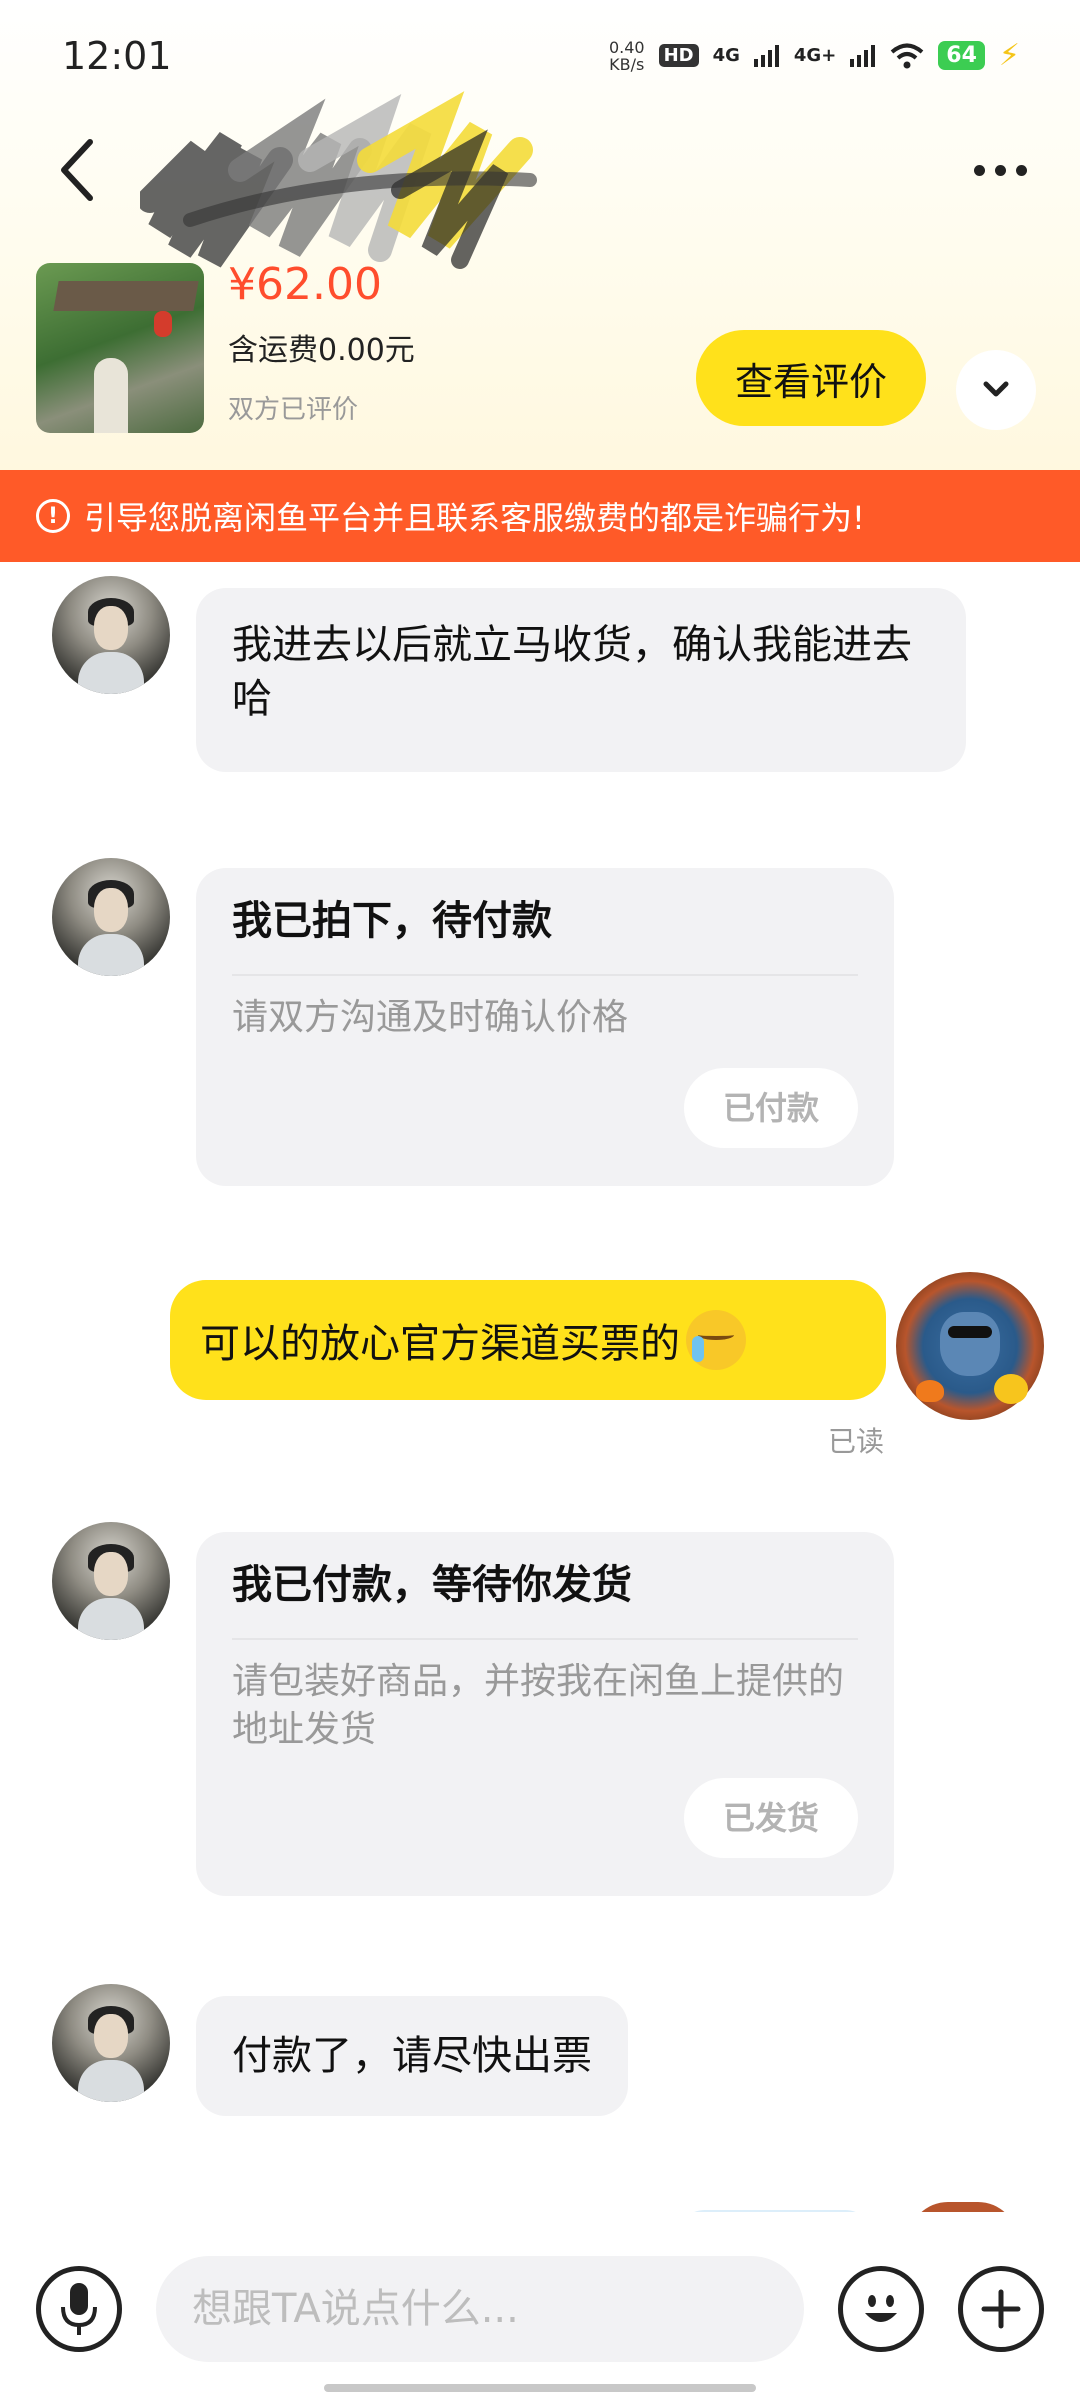 The height and width of the screenshot is (2400, 1080). I want to click on order-card-description: 请双方沟通及时确认价格, so click(430, 1017).